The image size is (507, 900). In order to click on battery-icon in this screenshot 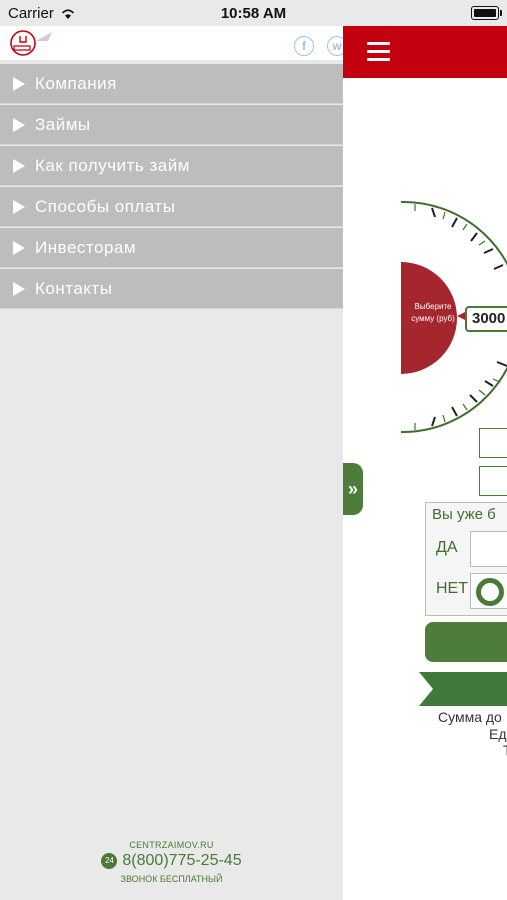, I will do `click(486, 13)`.